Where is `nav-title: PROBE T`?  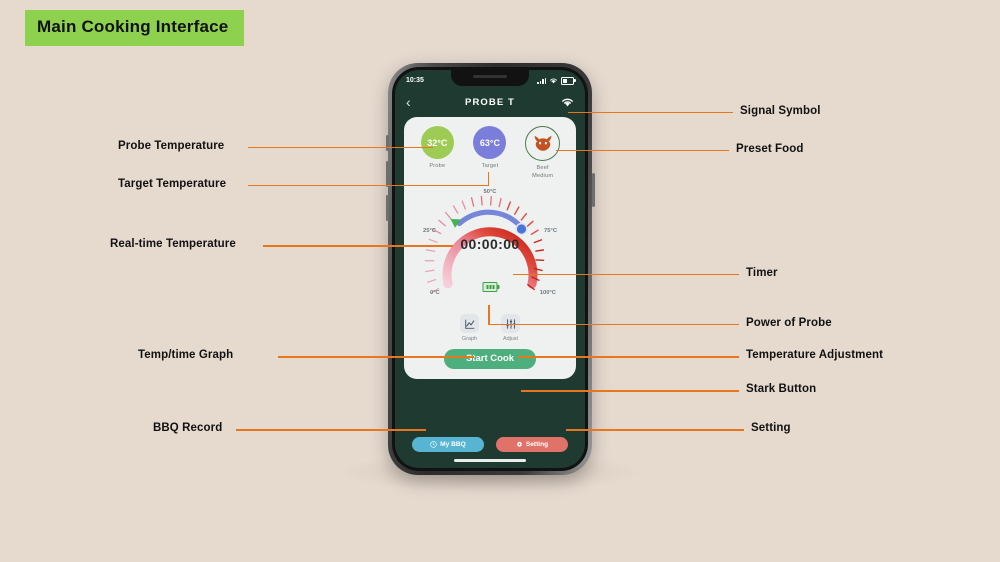 nav-title: PROBE T is located at coordinates (490, 102).